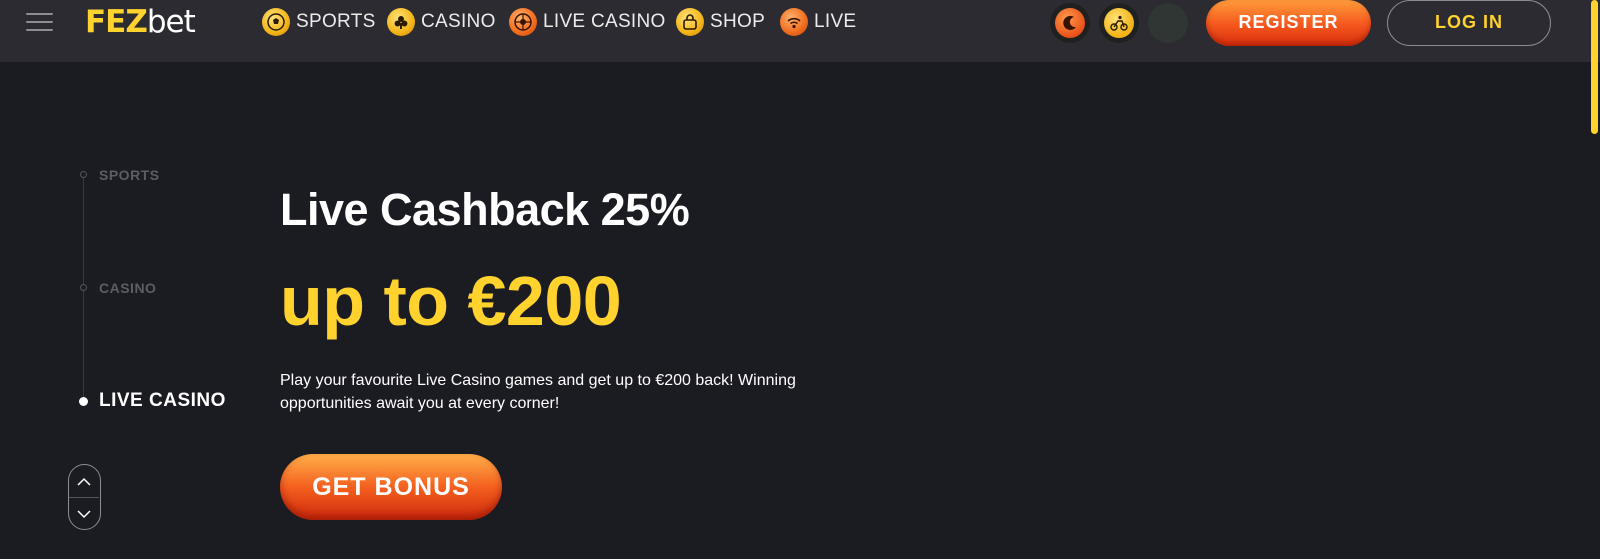 The image size is (1600, 559). I want to click on logo-bet-text: bet, so click(171, 22).